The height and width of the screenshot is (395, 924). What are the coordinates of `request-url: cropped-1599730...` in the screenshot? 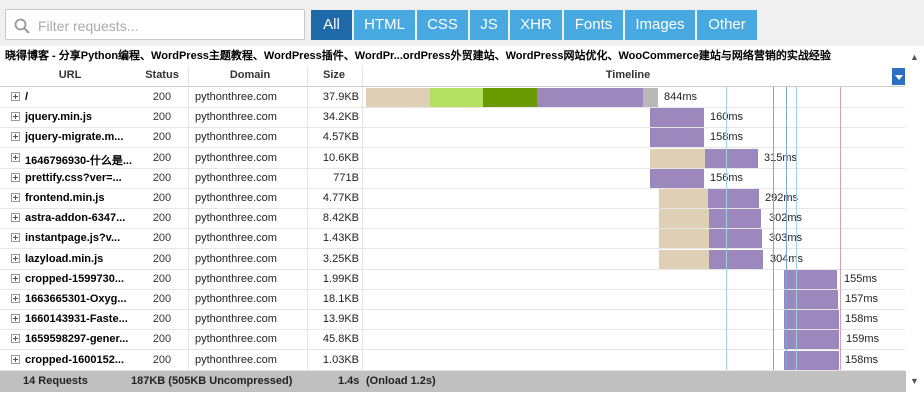 It's located at (80, 279).